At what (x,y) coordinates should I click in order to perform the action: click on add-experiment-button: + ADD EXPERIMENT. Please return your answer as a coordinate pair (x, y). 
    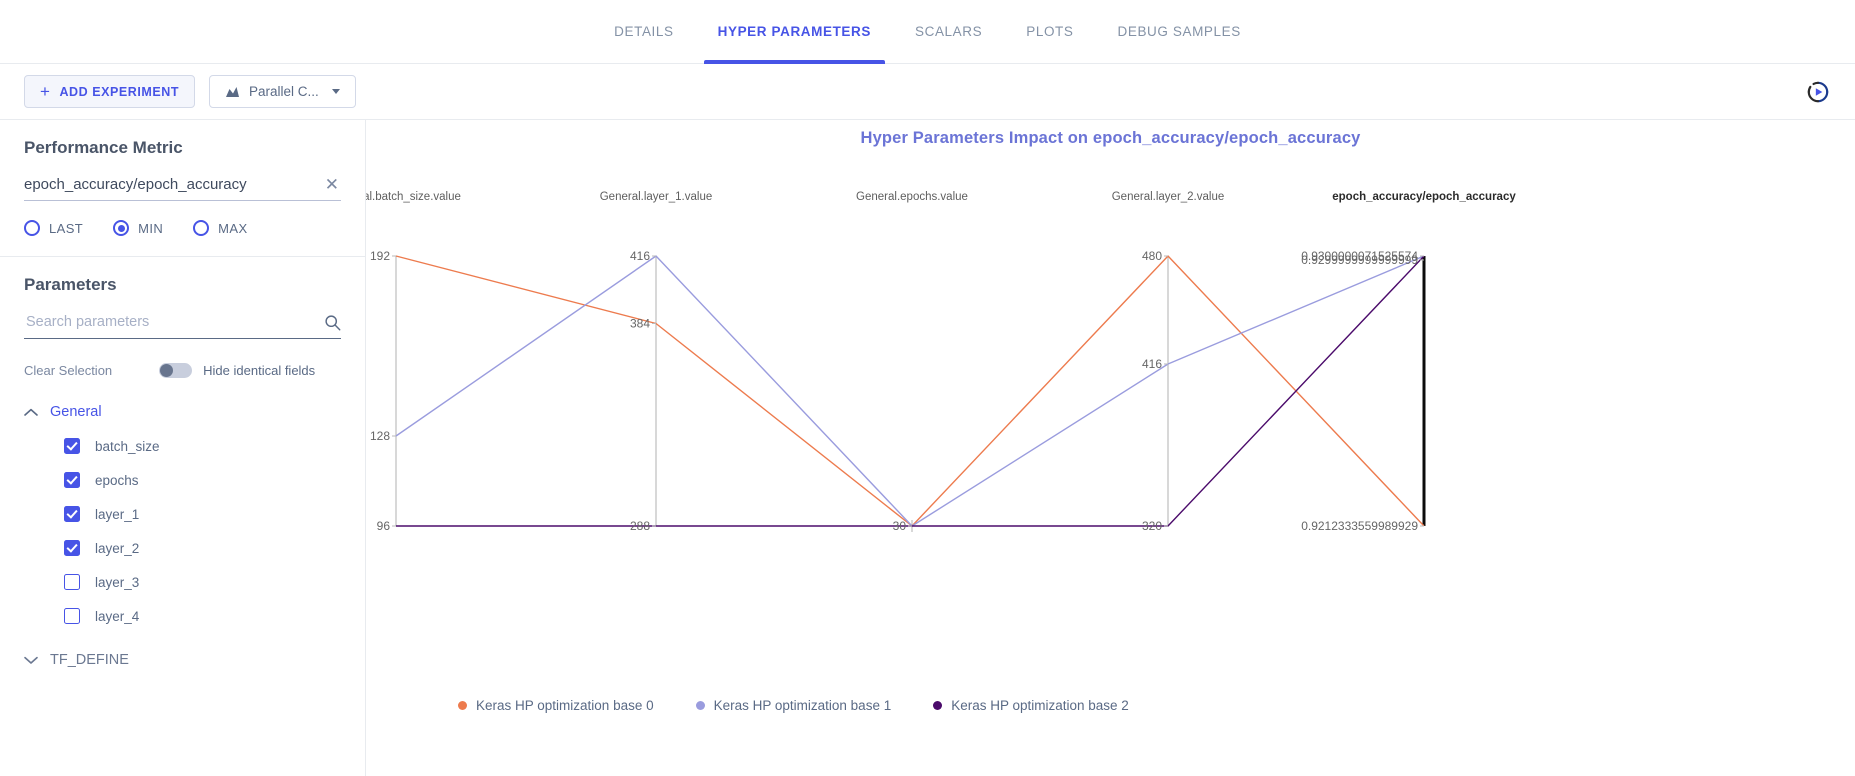
    Looking at the image, I should click on (110, 91).